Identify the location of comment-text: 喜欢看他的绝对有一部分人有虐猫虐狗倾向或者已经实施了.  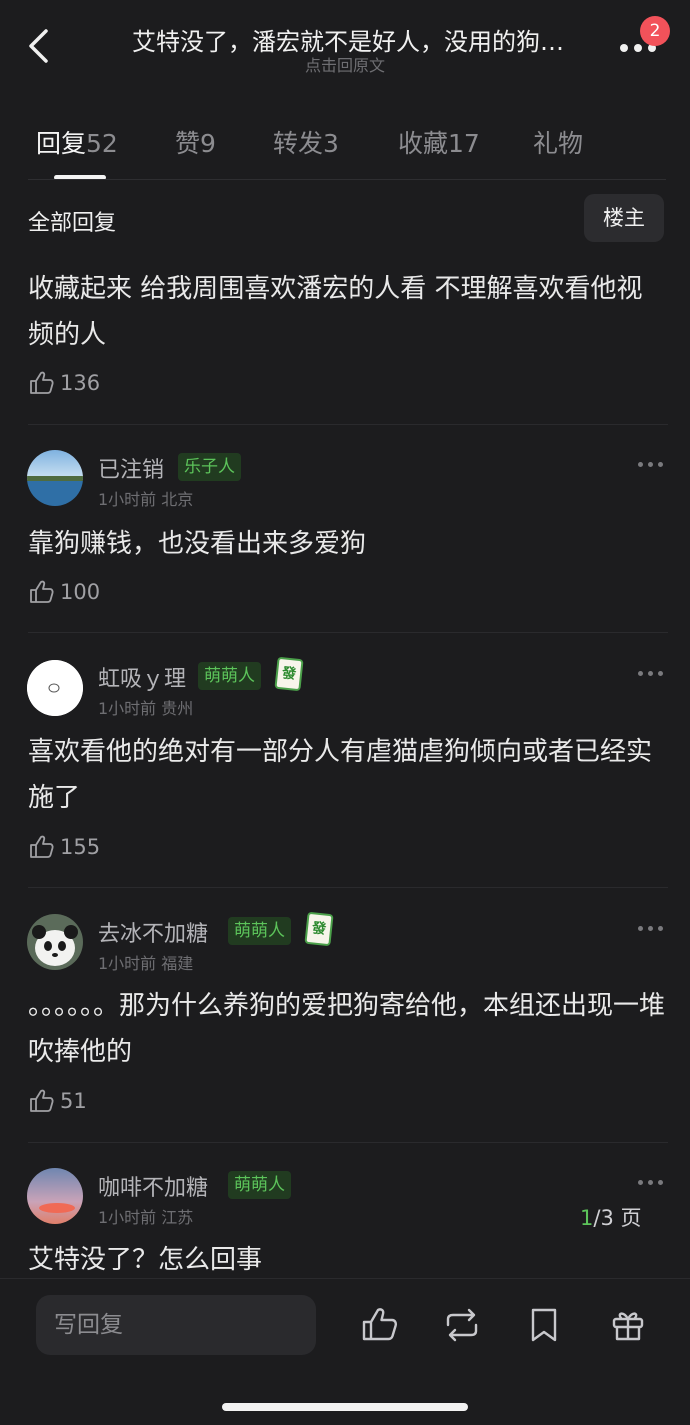
(340, 775).